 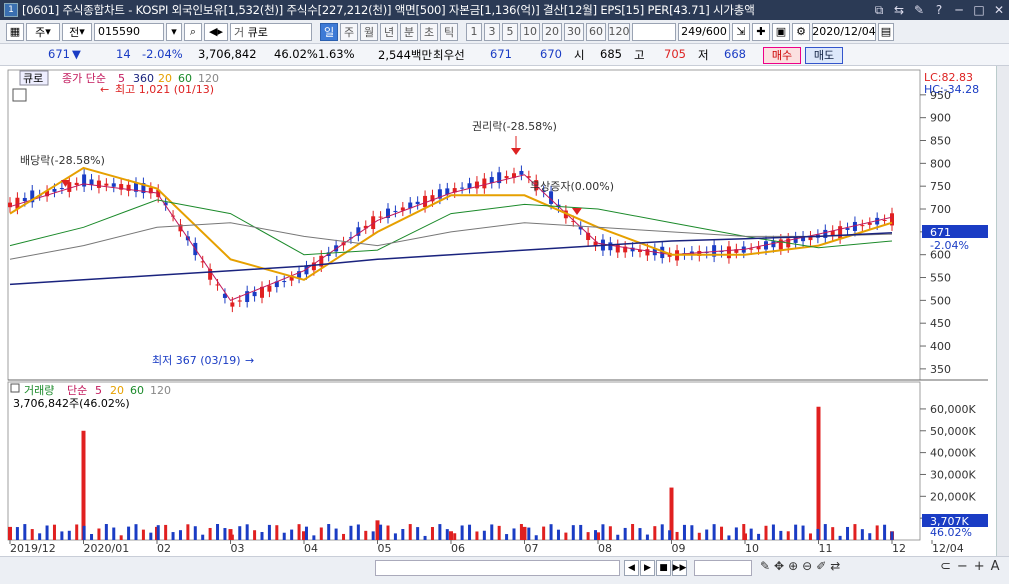 I want to click on best-bid-label: 최우선, so click(x=449, y=55).